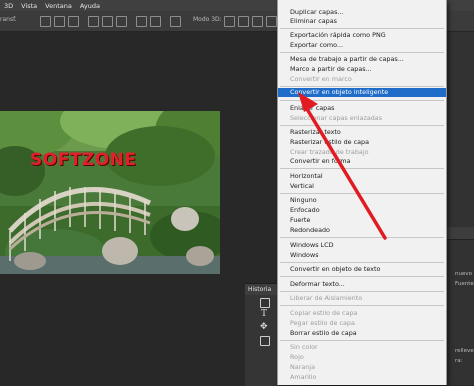 Image resolution: width=474 pixels, height=386 pixels. I want to click on menu-item-crear-trazado-de-trabajo: Crear trazado de trabajo, so click(329, 152).